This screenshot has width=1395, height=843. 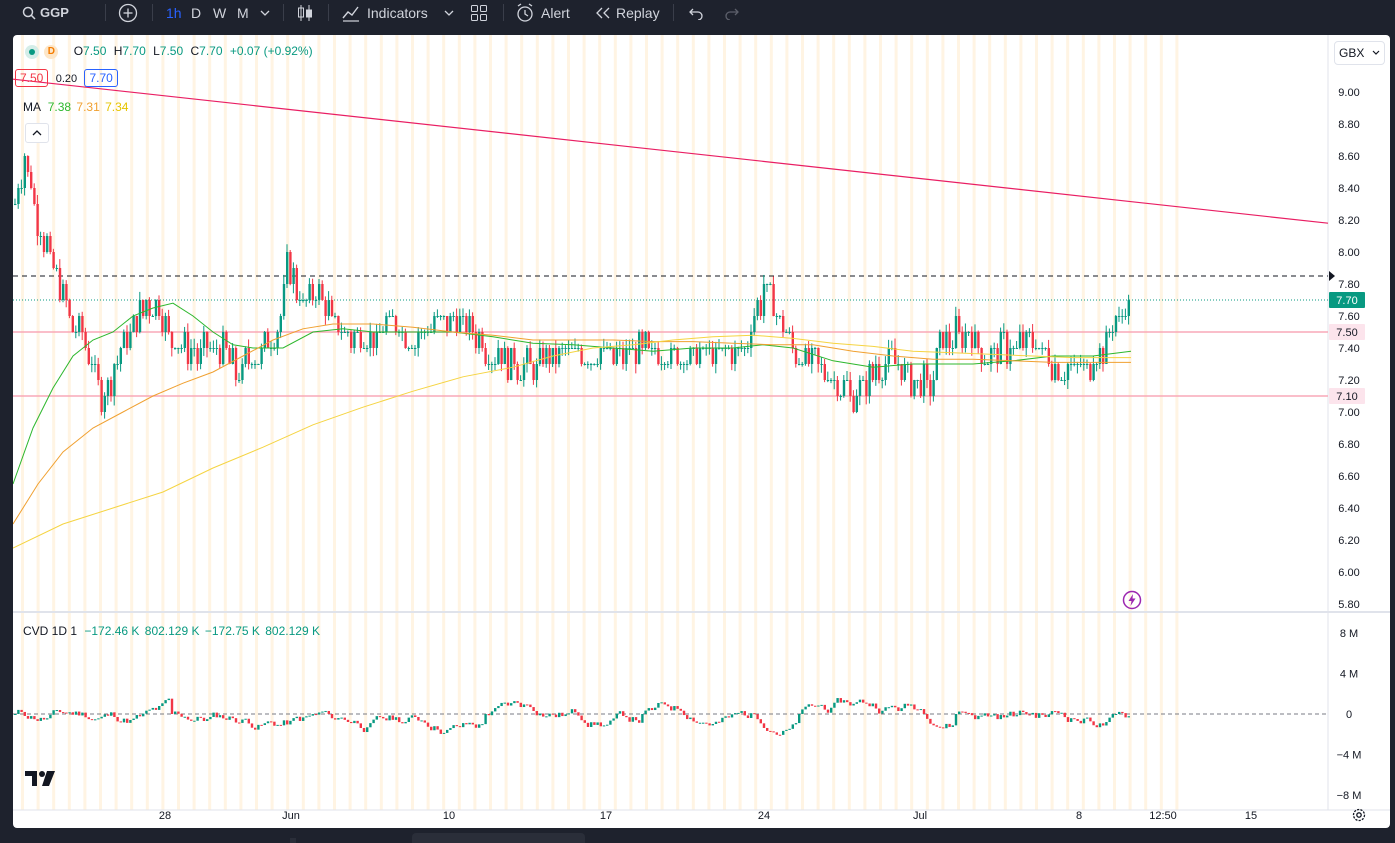 I want to click on indicators-button: Indicators, so click(x=384, y=12).